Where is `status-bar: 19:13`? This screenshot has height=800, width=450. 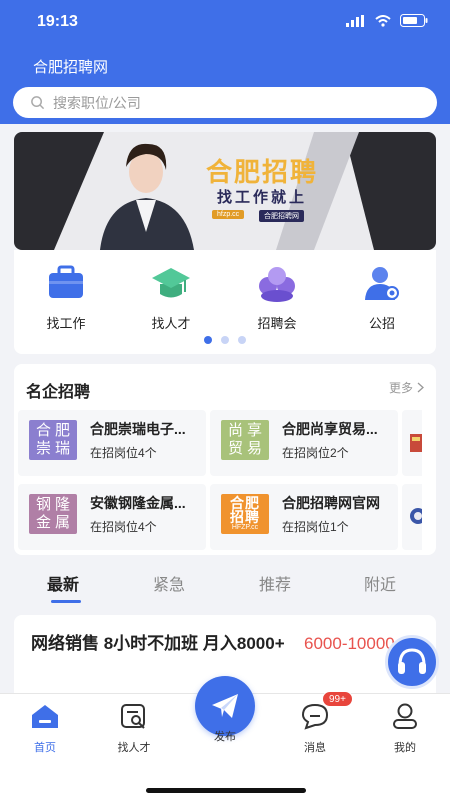 status-bar: 19:13 is located at coordinates (225, 23).